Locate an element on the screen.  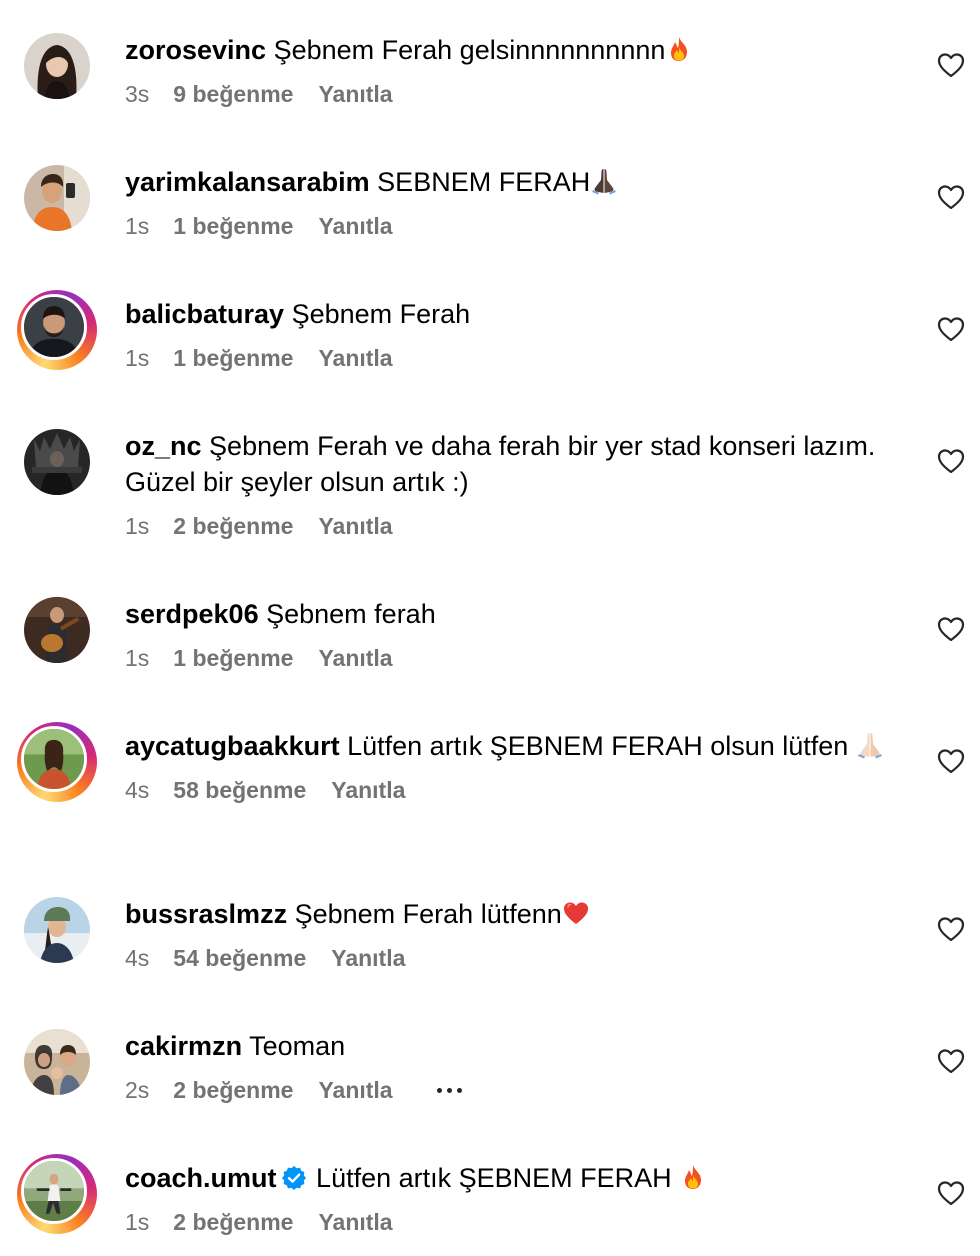
avatar-guitarist-icon is located at coordinates (57, 630).